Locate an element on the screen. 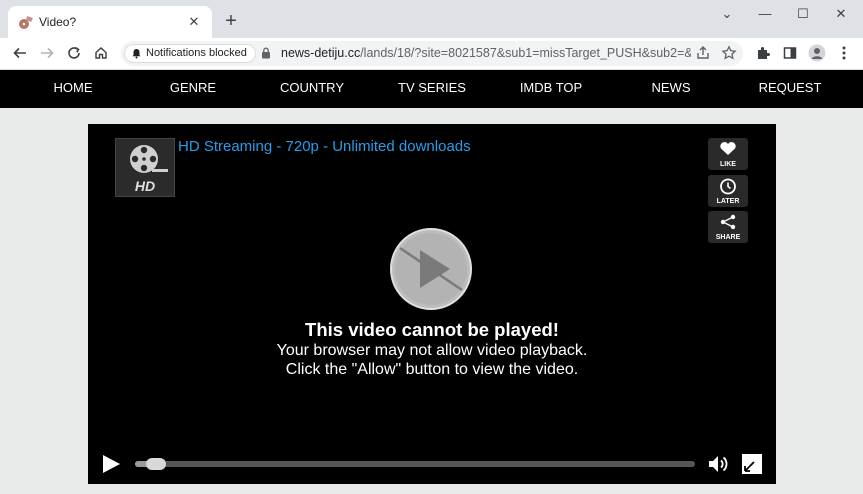  lock-icon is located at coordinates (266, 53).